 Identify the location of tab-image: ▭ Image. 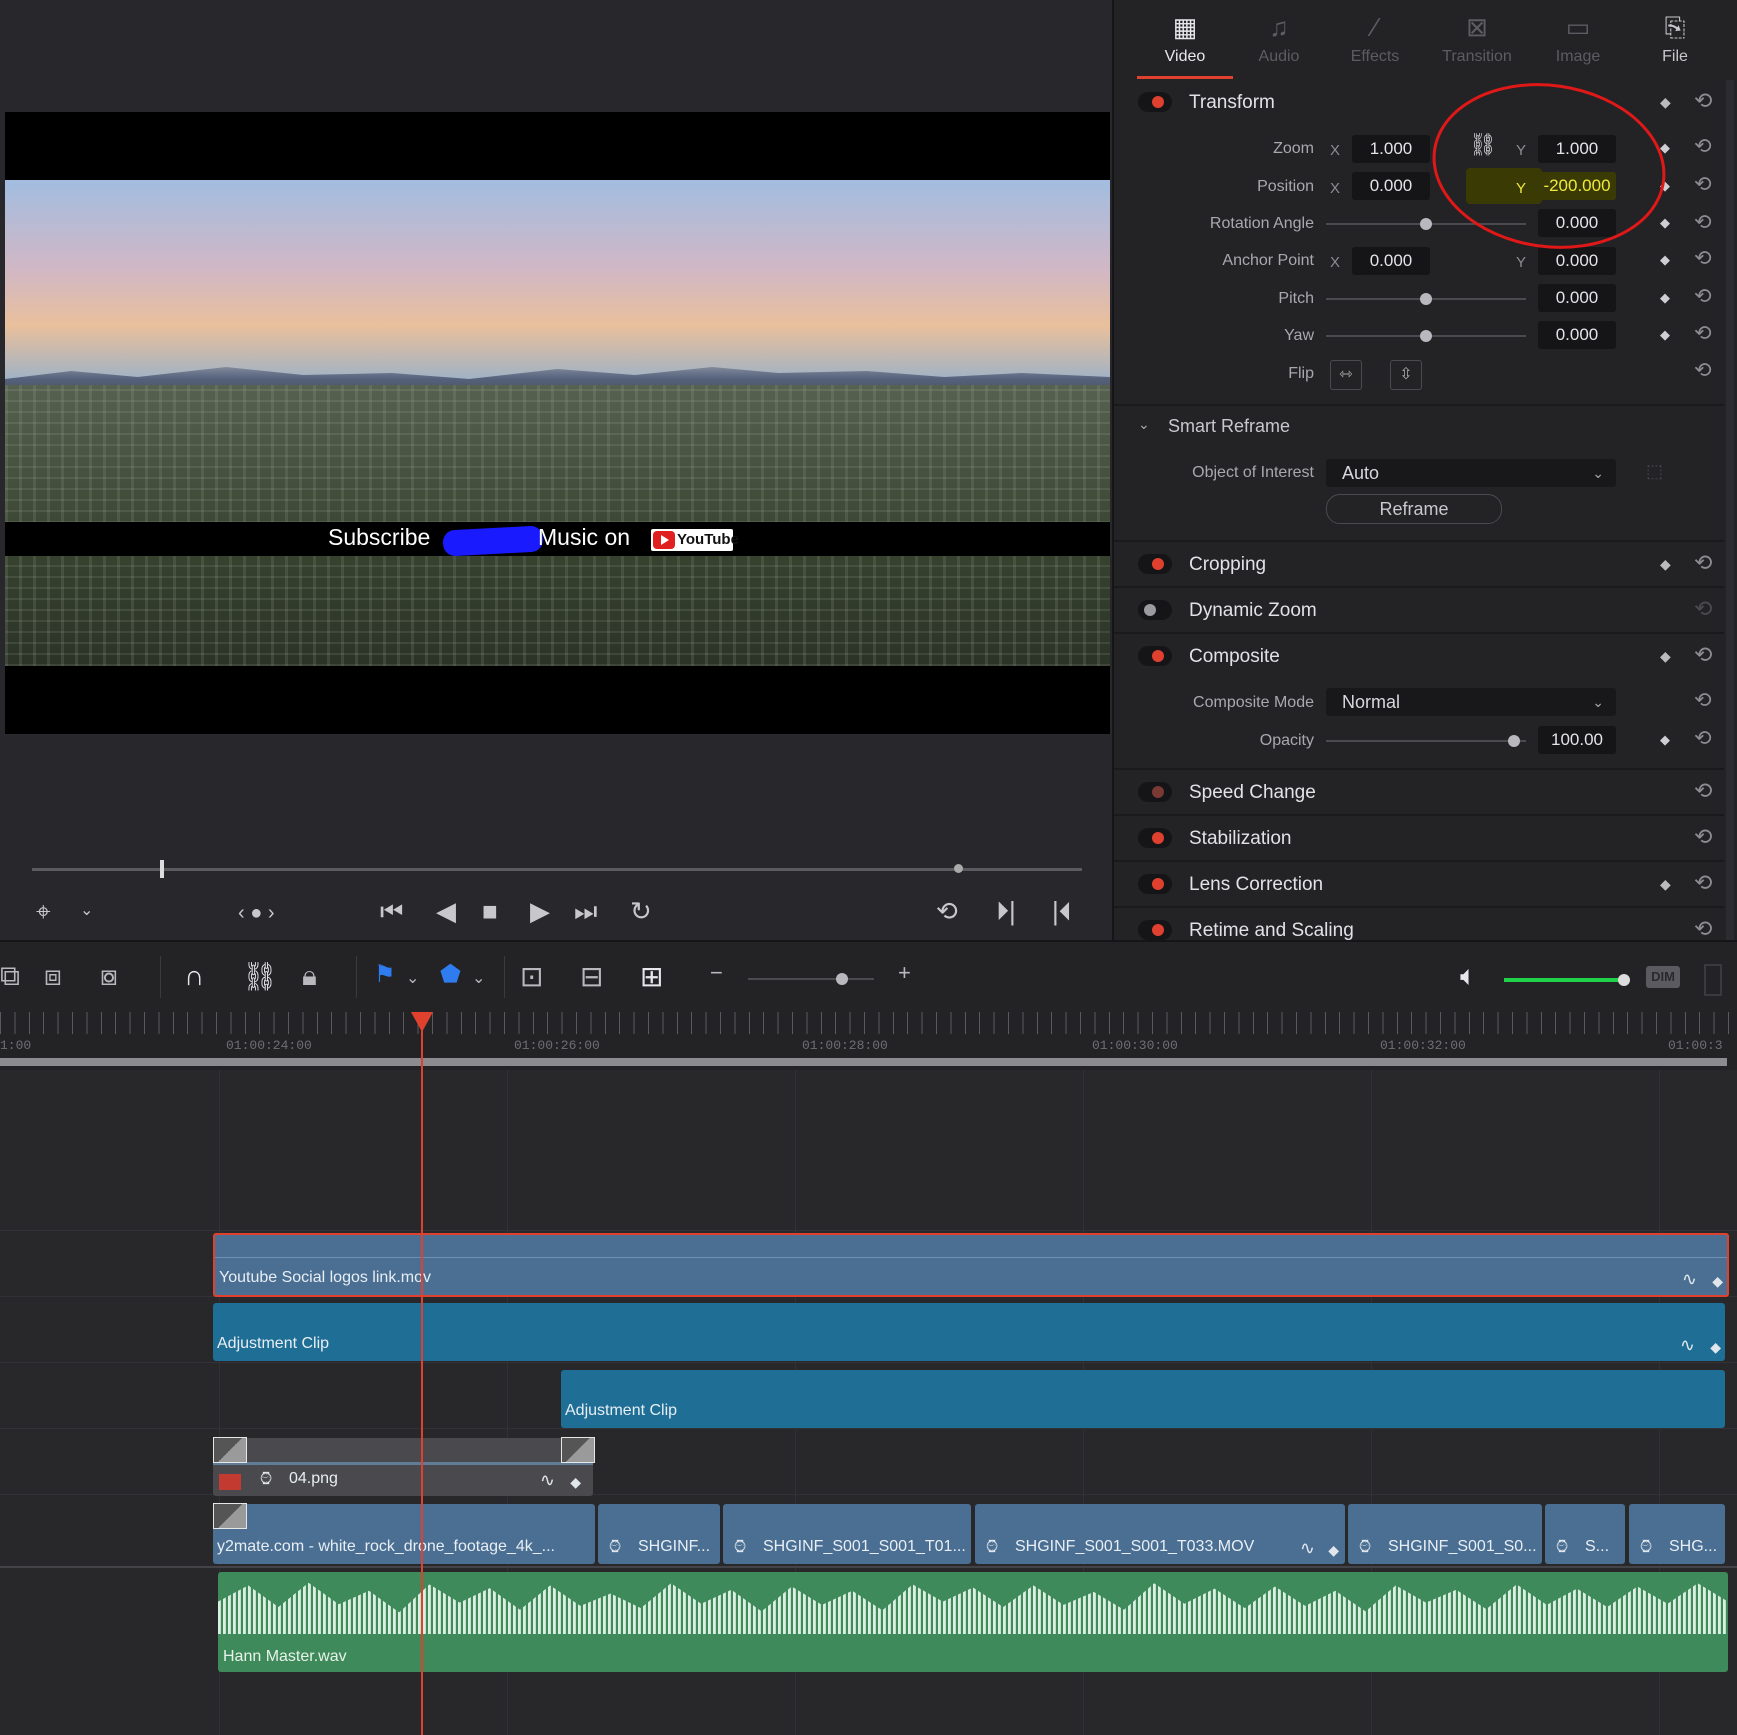
(1578, 39).